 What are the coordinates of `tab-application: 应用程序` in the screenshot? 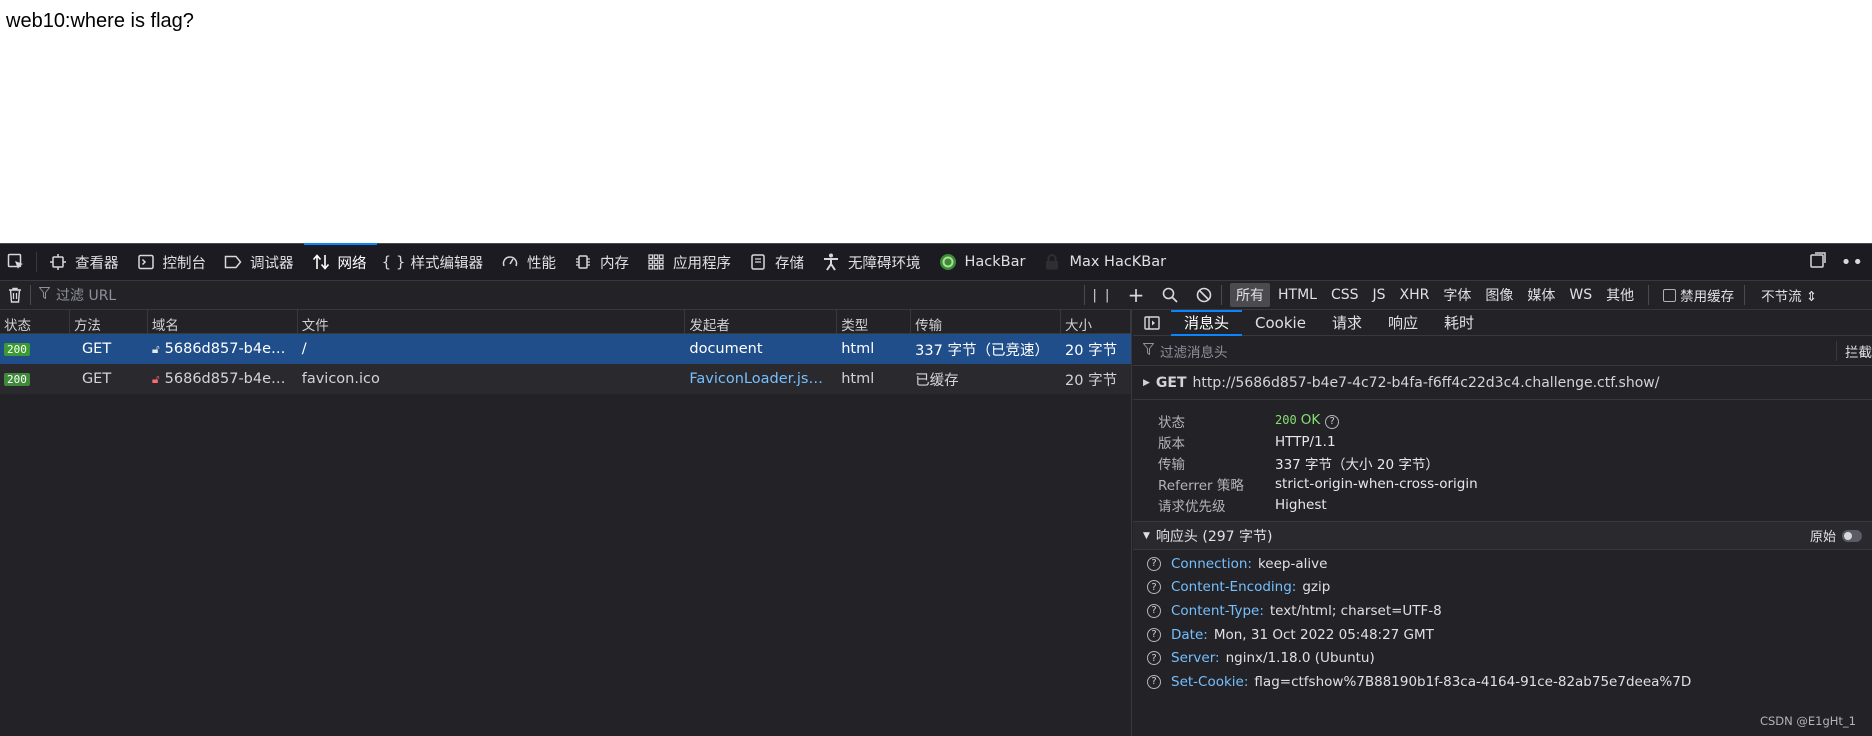 It's located at (690, 262).